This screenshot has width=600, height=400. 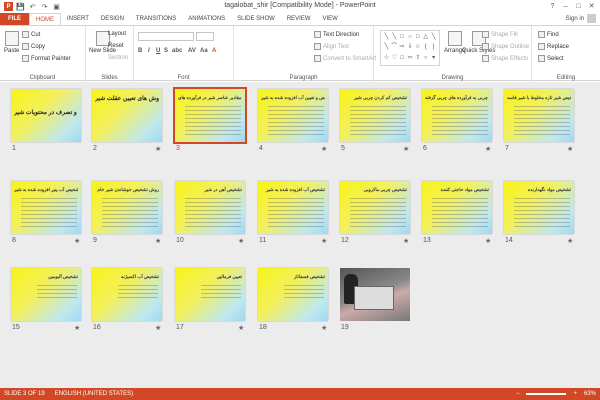 What do you see at coordinates (46, 58) in the screenshot?
I see `format-painter-button: Format Painter` at bounding box center [46, 58].